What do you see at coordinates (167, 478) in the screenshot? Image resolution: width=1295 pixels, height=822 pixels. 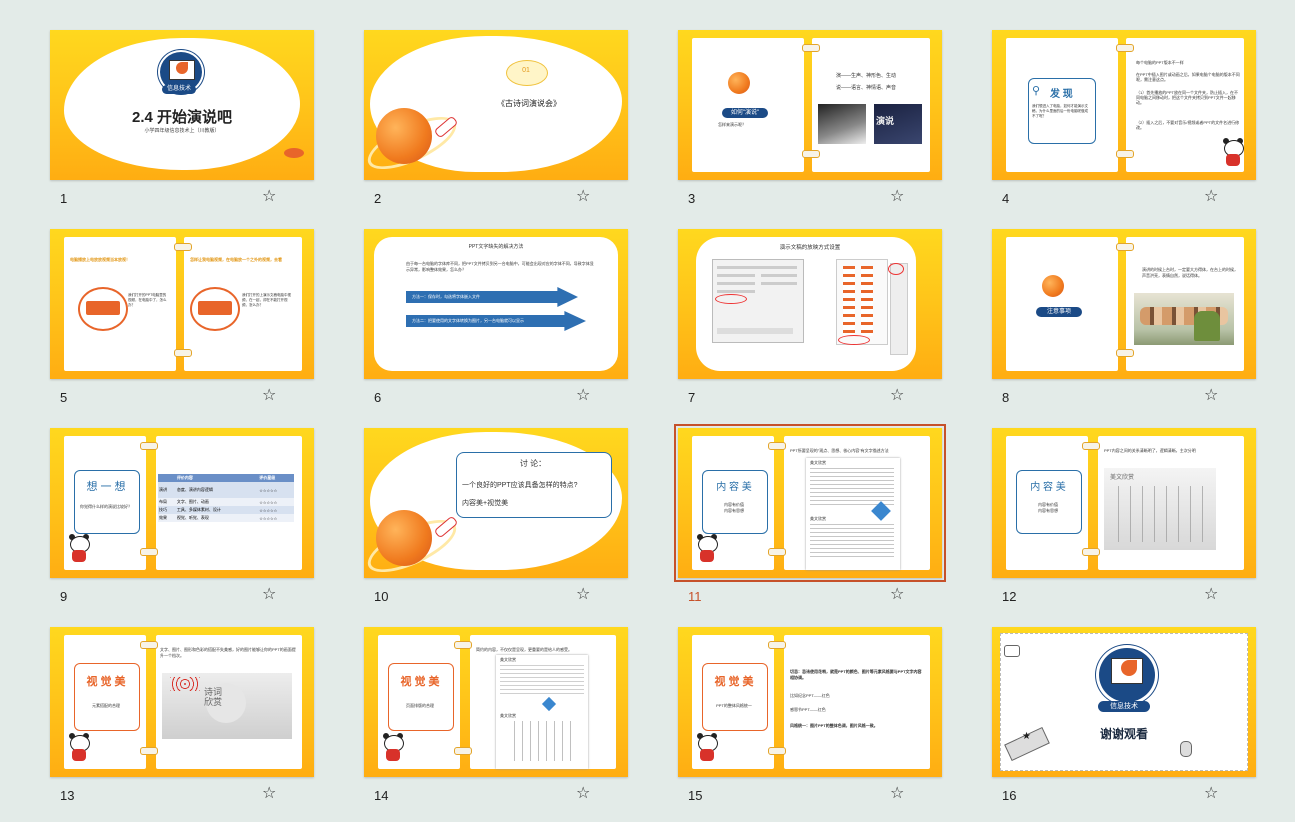 I see `header-cell` at bounding box center [167, 478].